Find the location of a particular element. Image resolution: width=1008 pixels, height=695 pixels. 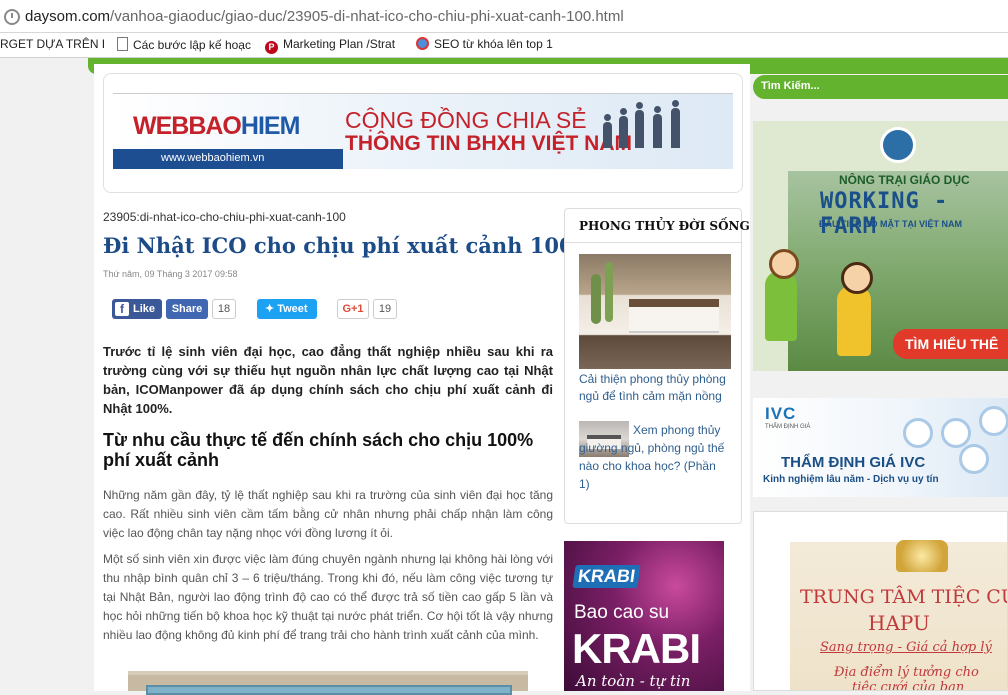

ivc-logo: IVC is located at coordinates (781, 413).